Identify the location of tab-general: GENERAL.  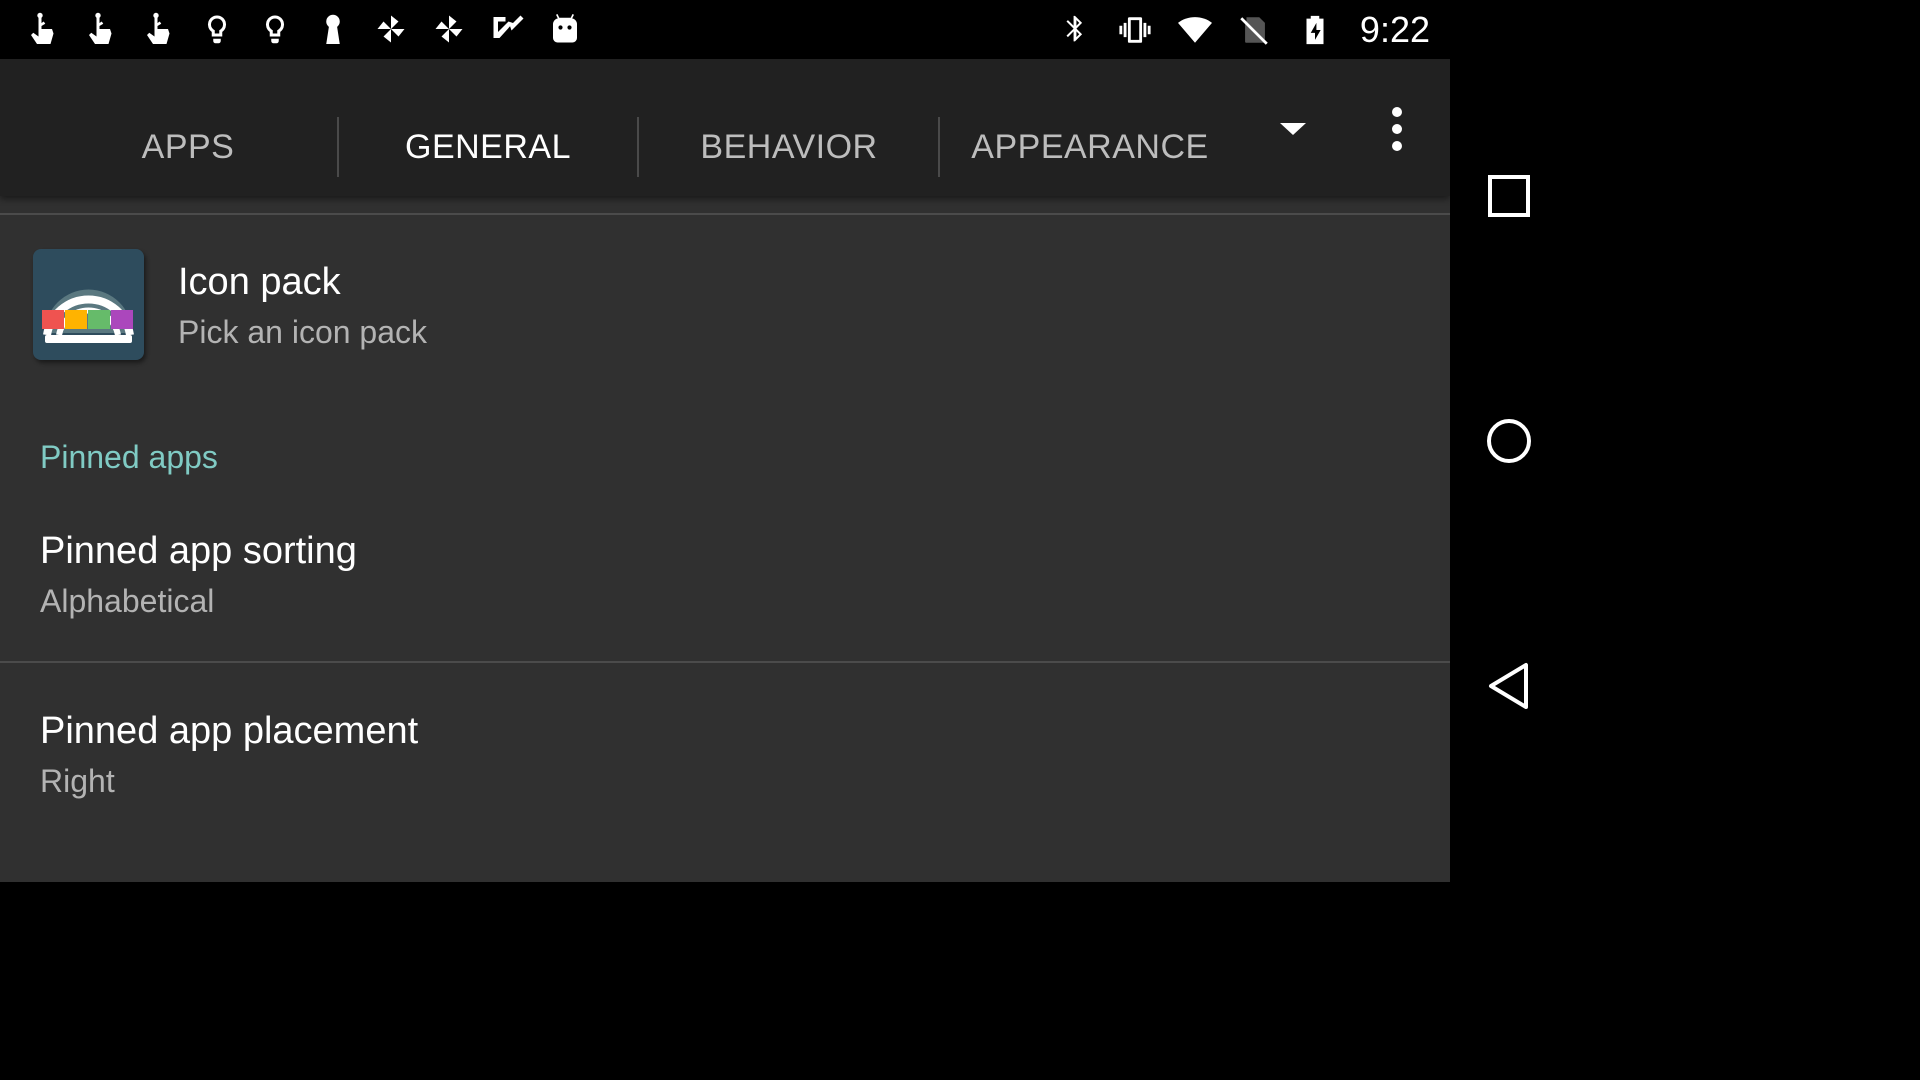
(488, 147).